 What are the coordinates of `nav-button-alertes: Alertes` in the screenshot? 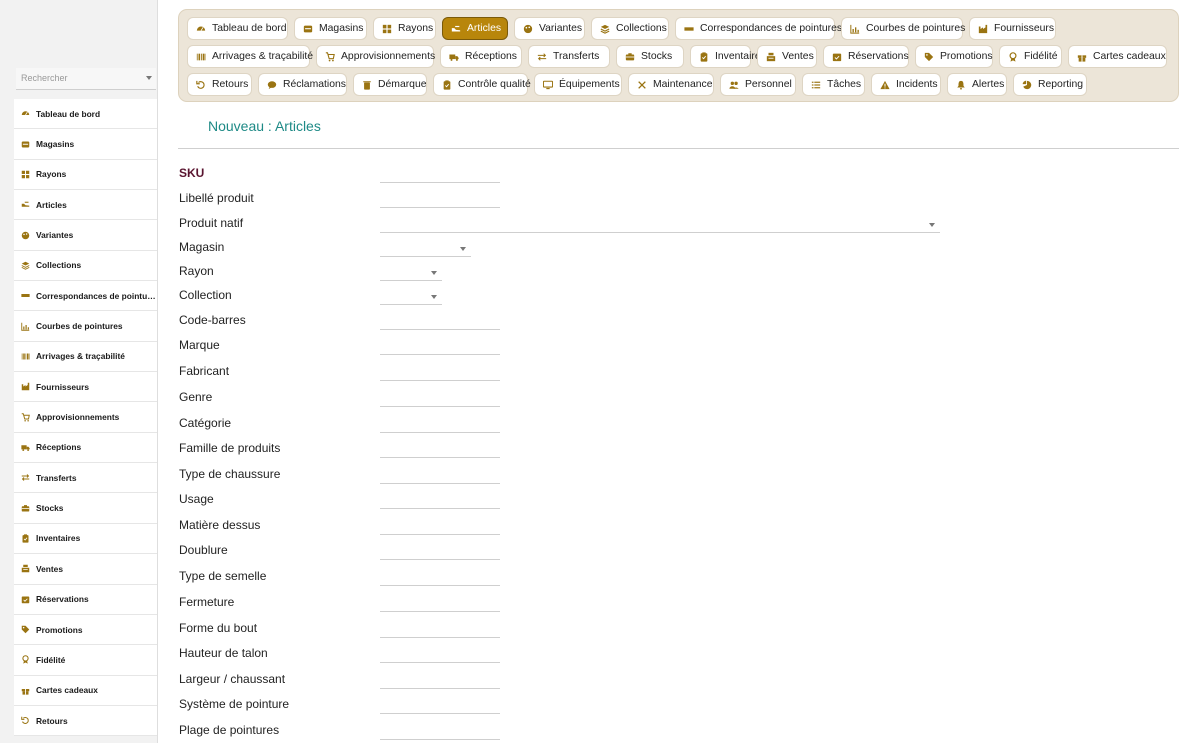 It's located at (977, 84).